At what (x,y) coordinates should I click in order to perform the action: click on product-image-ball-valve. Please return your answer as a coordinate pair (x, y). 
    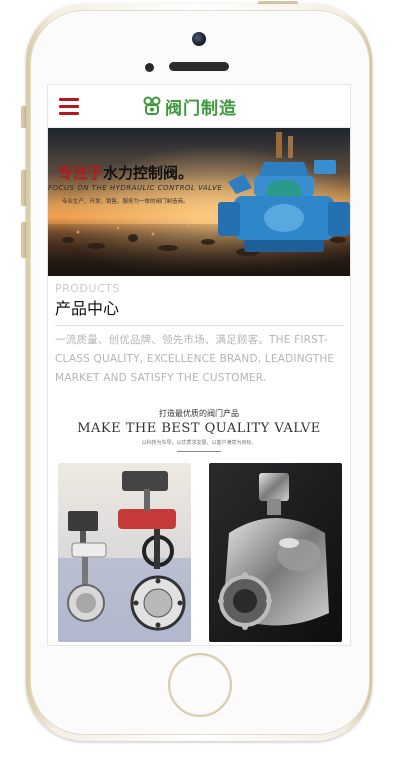
    Looking at the image, I should click on (275, 552).